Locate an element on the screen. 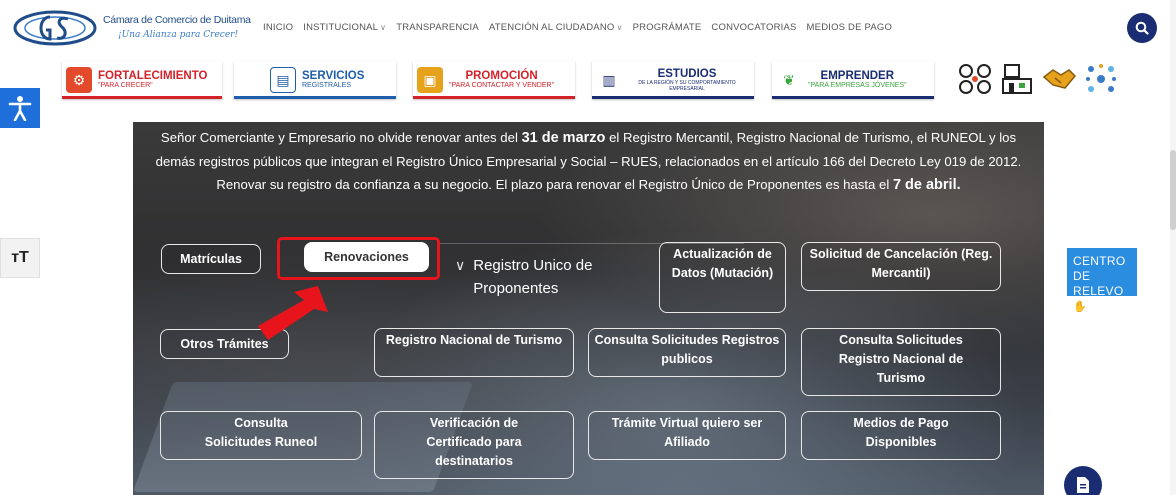 The width and height of the screenshot is (1176, 495). registro-turismo-button: Registro Nacional de Turismo is located at coordinates (474, 352).